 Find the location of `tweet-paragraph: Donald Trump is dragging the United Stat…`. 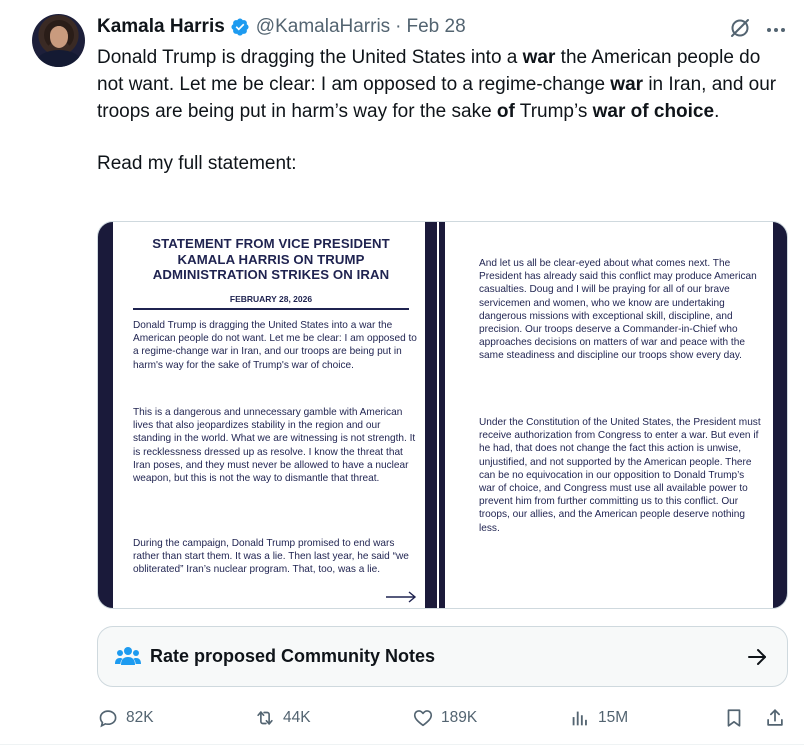

tweet-paragraph: Donald Trump is dragging the United Stat… is located at coordinates (437, 84).